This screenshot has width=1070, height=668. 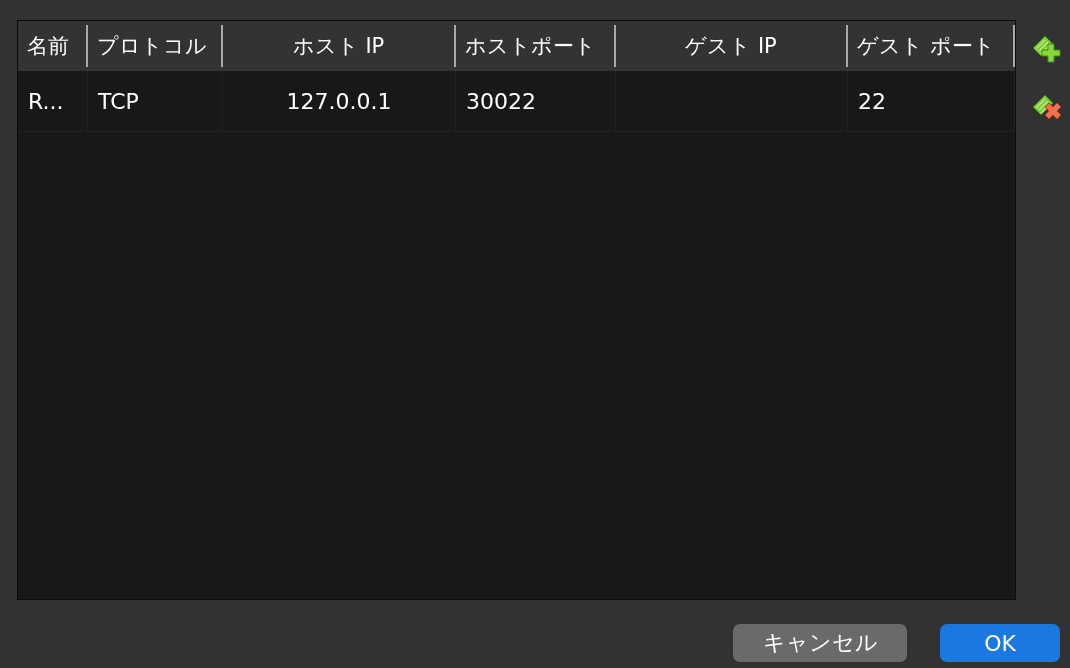 I want to click on column-header: ホストポート, so click(x=536, y=46).